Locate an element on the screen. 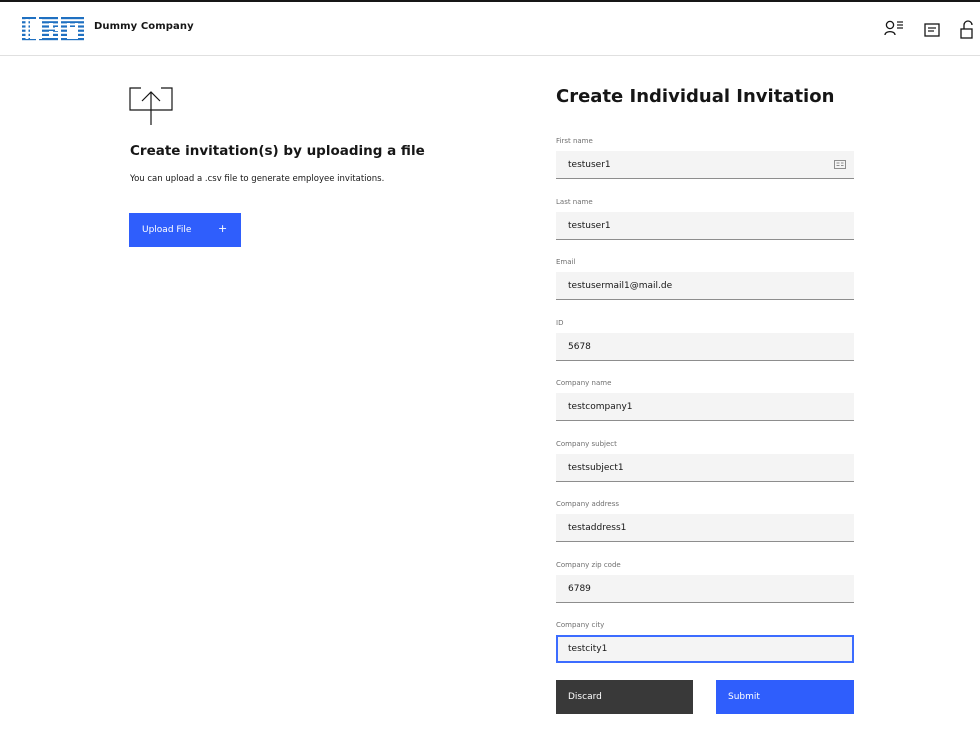 The image size is (980, 742). upload-title: Create invitation(s) by uploading a file is located at coordinates (277, 151).